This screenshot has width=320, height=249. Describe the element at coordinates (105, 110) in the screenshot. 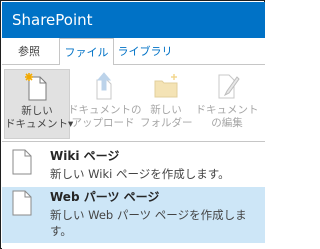

I see `upload-document-label-line1: ドキュメントの` at that location.